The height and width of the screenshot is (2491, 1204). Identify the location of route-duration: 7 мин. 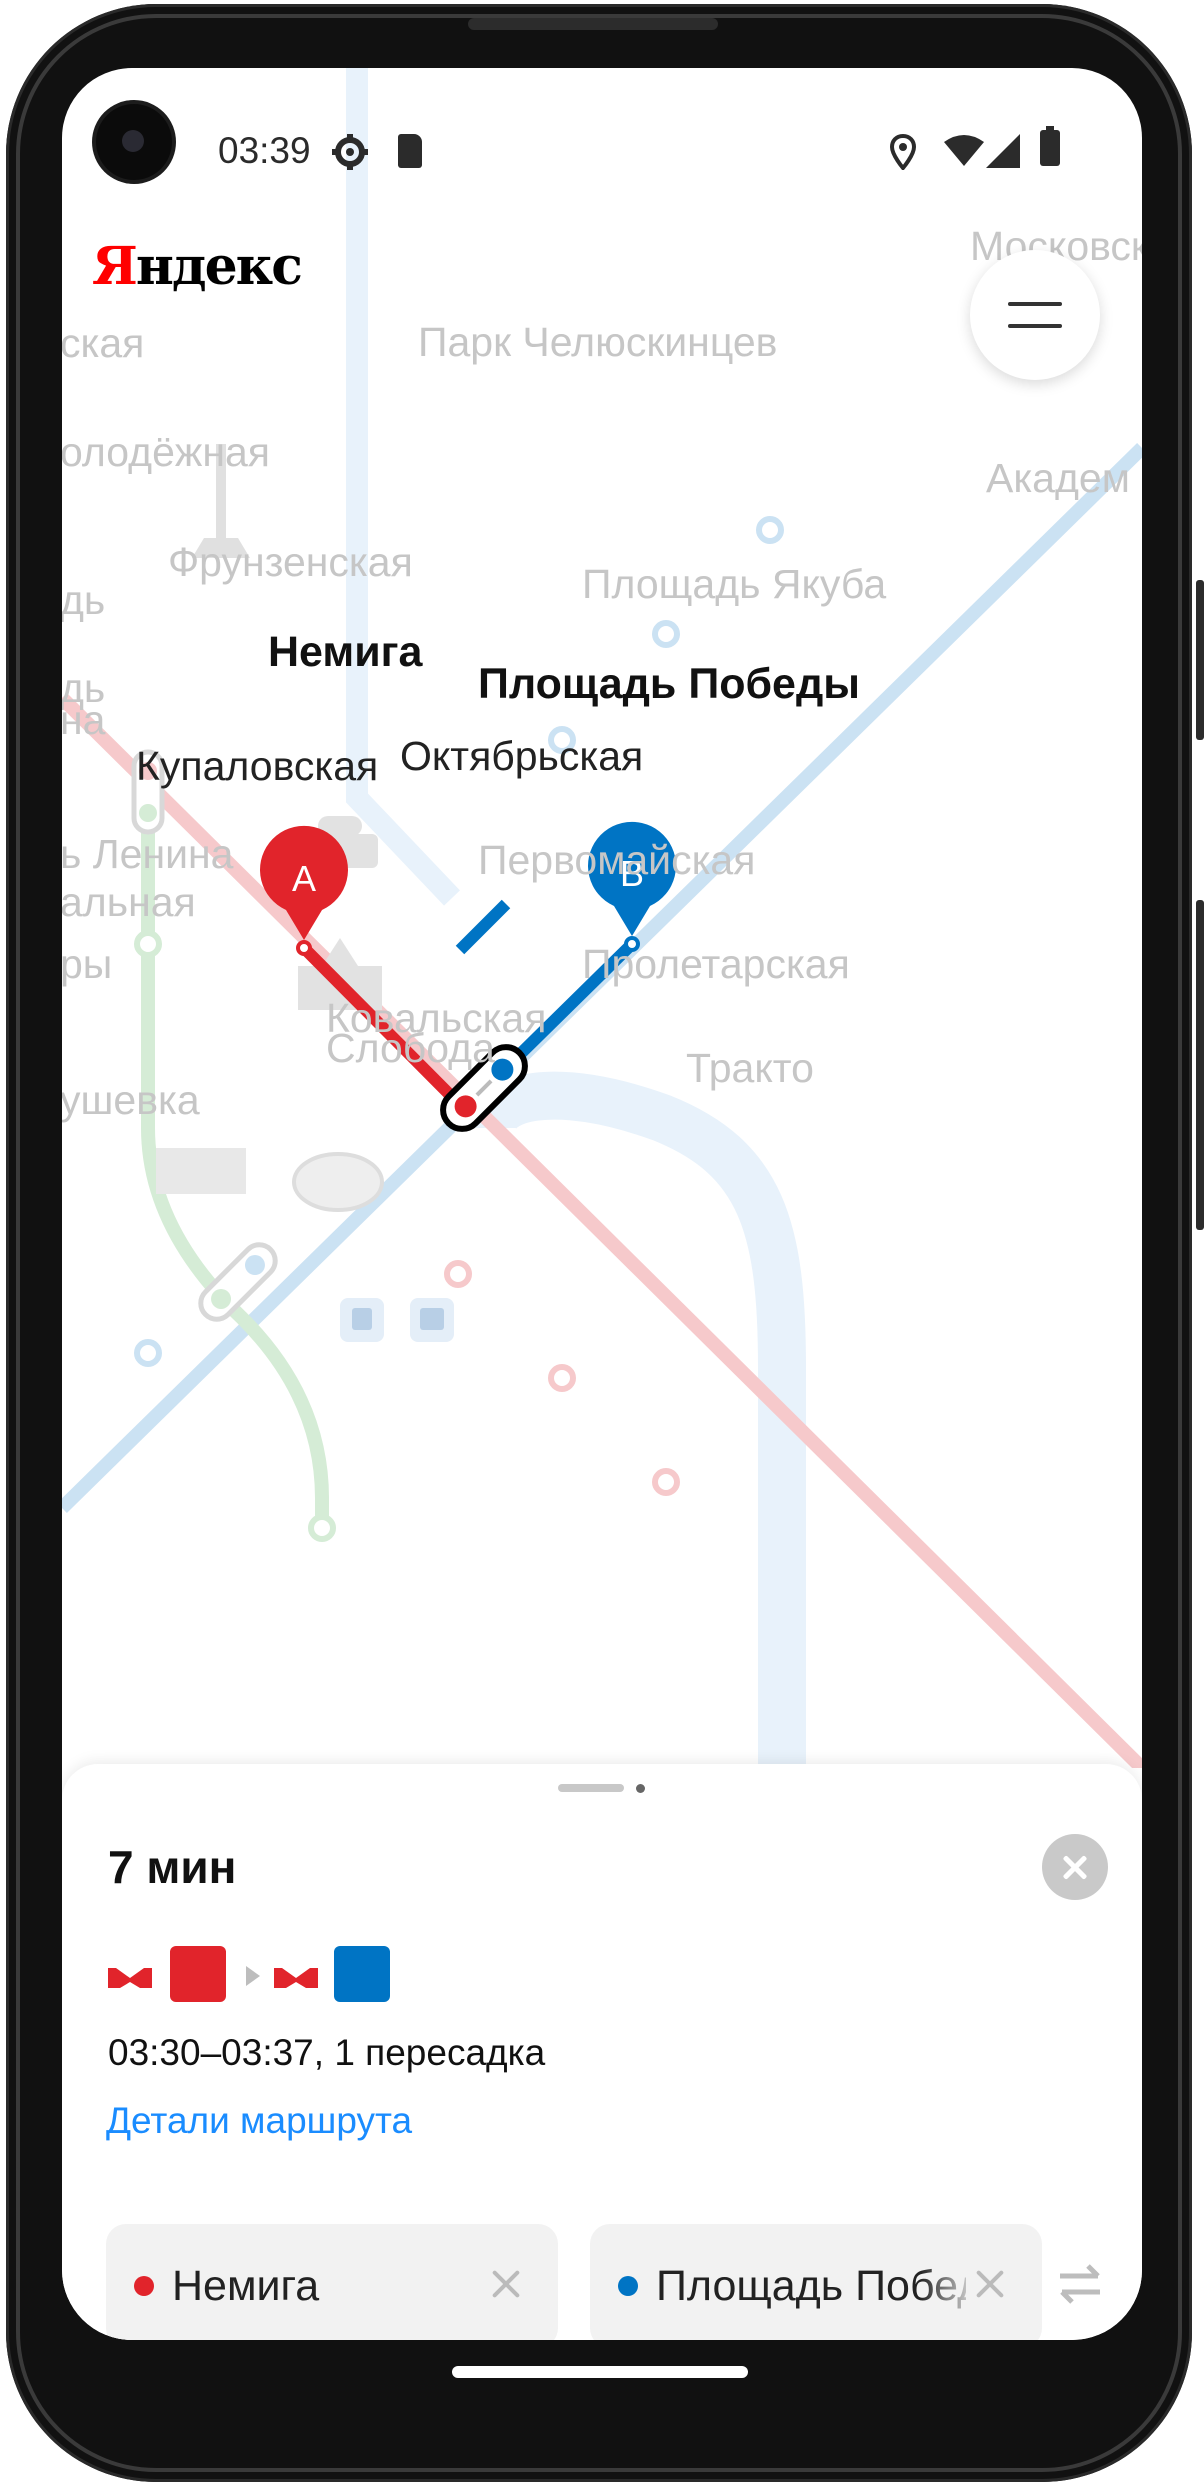
(172, 1867).